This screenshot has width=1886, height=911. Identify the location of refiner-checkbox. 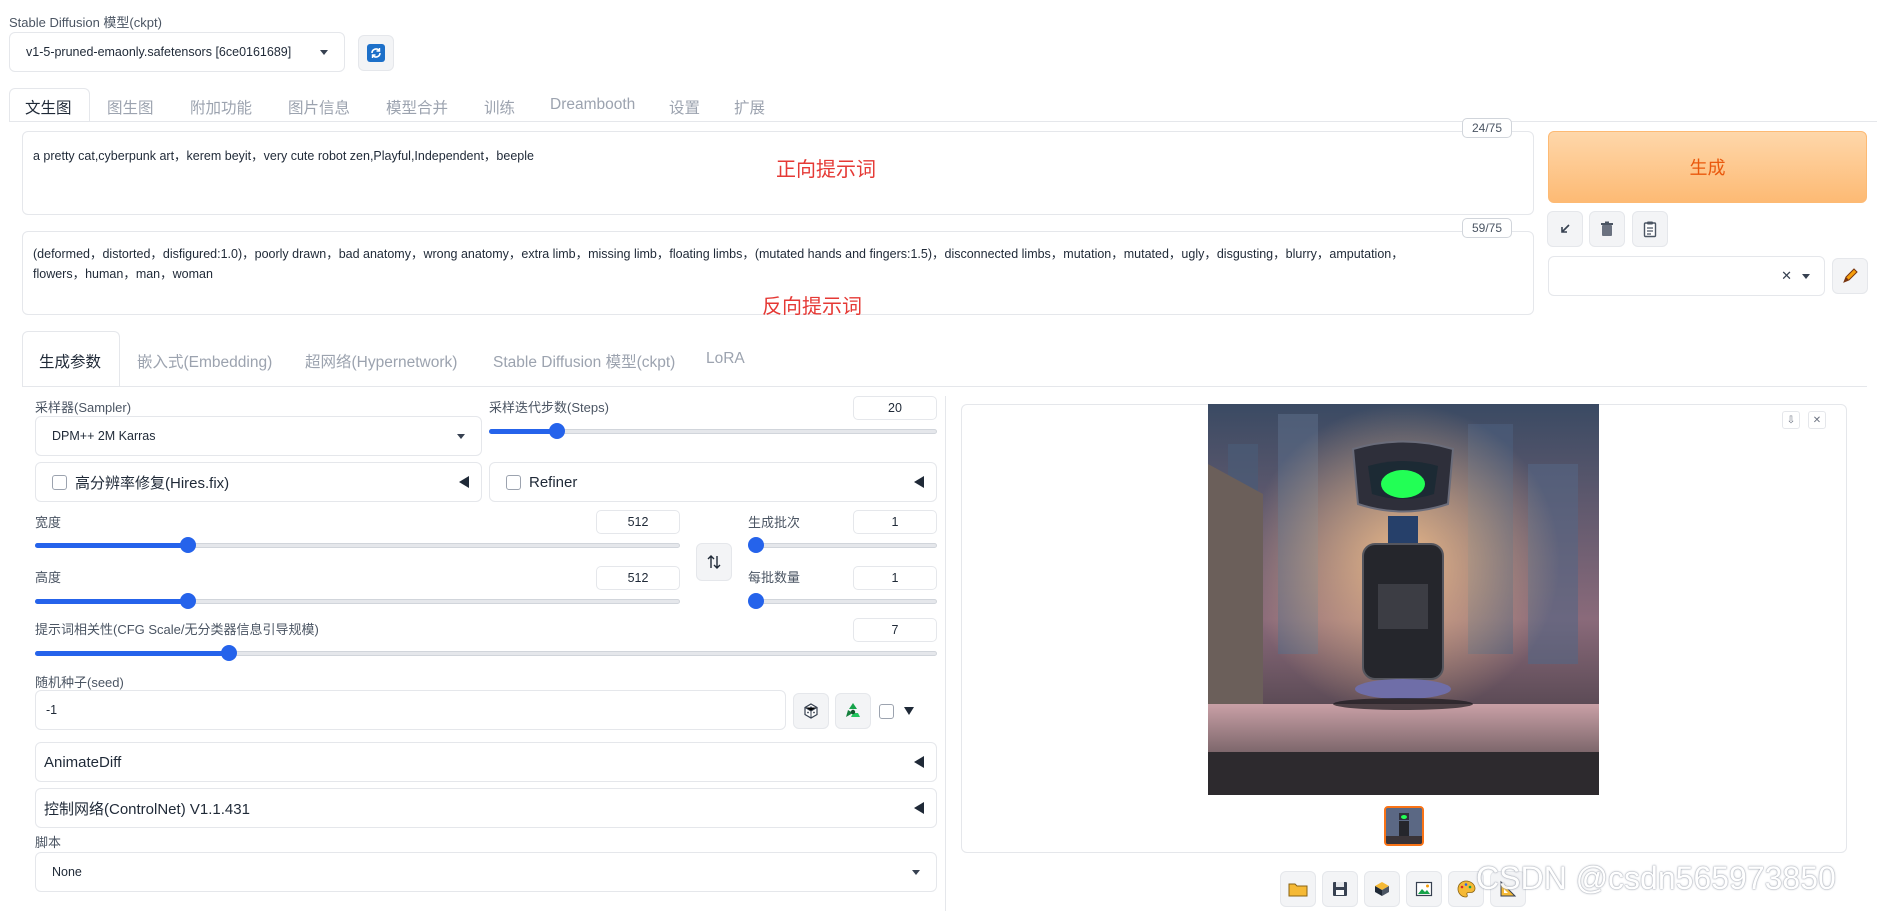
(513, 482).